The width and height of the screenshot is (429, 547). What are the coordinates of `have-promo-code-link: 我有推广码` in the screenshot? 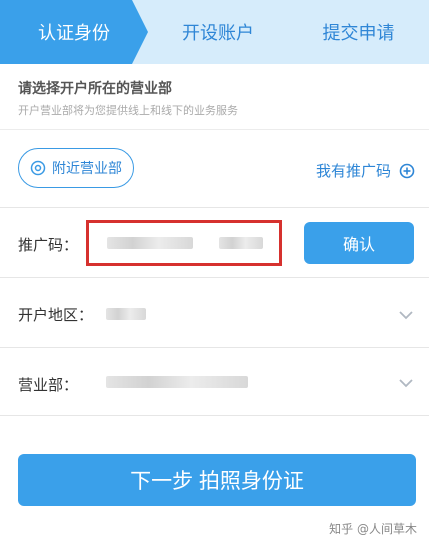 It's located at (365, 170).